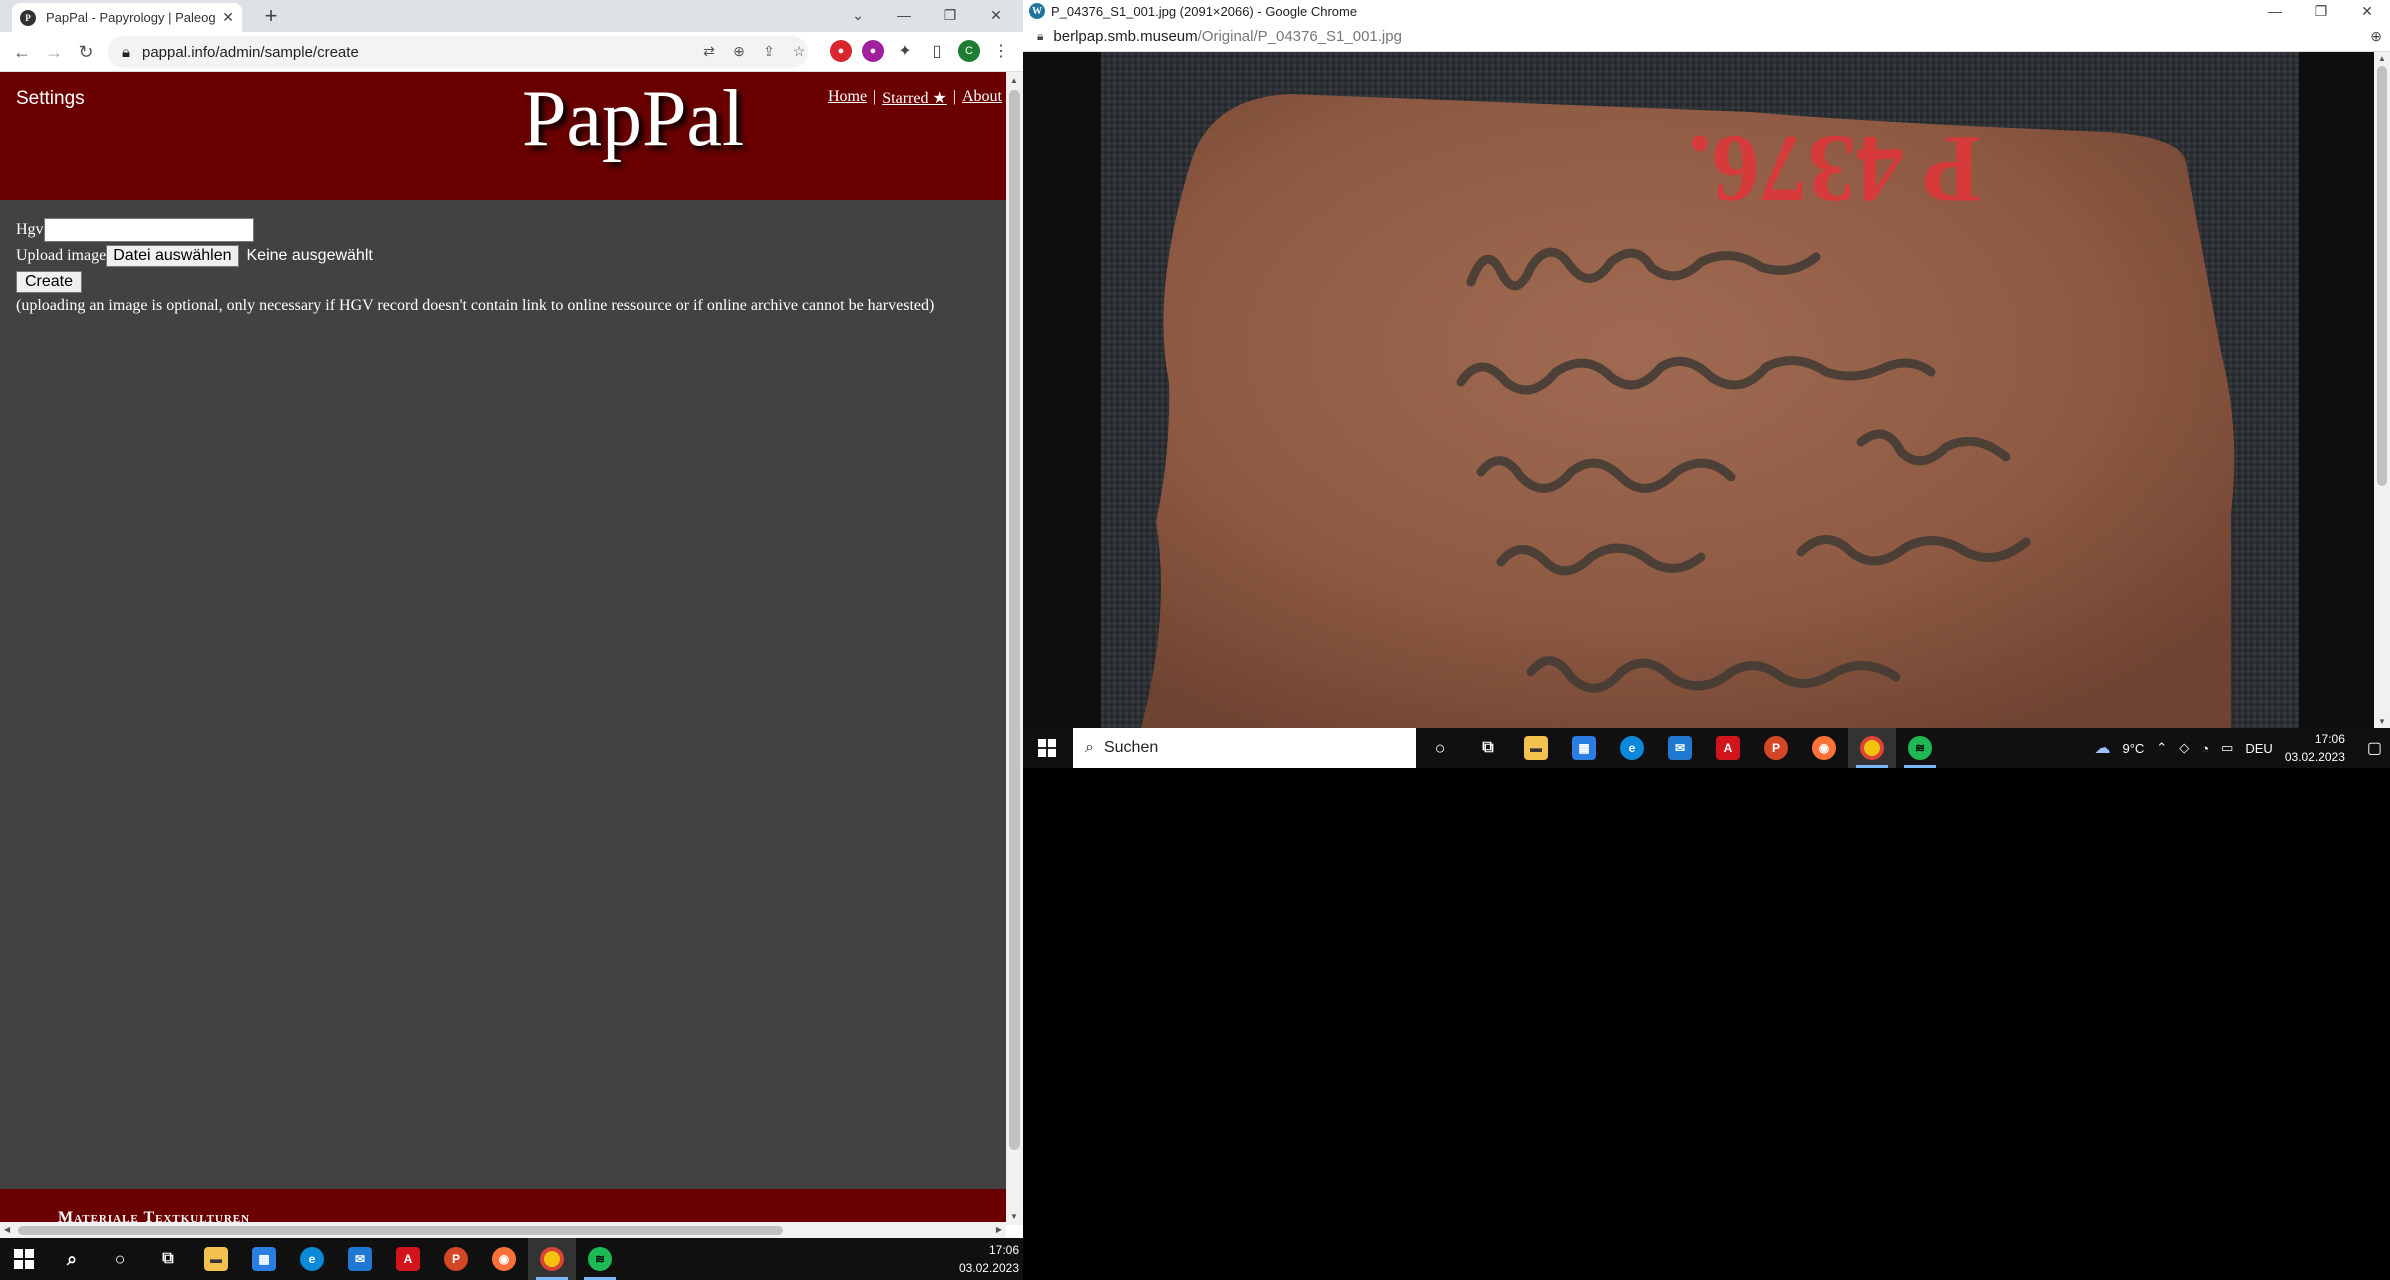 This screenshot has width=2390, height=1280. Describe the element at coordinates (633, 119) in the screenshot. I see `site-logo: PapPal` at that location.